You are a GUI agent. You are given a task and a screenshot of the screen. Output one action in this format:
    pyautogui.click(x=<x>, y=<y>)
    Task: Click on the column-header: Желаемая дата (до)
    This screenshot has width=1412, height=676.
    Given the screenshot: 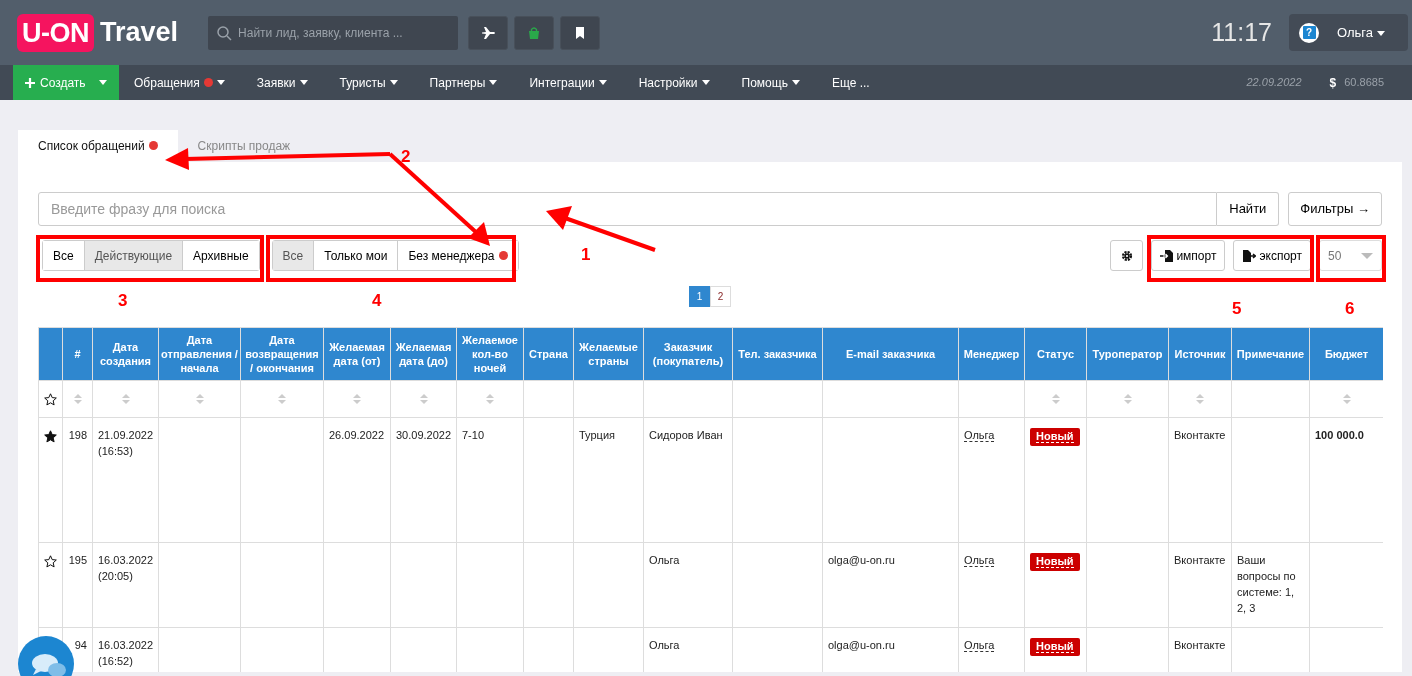 What is the action you would take?
    pyautogui.click(x=423, y=354)
    